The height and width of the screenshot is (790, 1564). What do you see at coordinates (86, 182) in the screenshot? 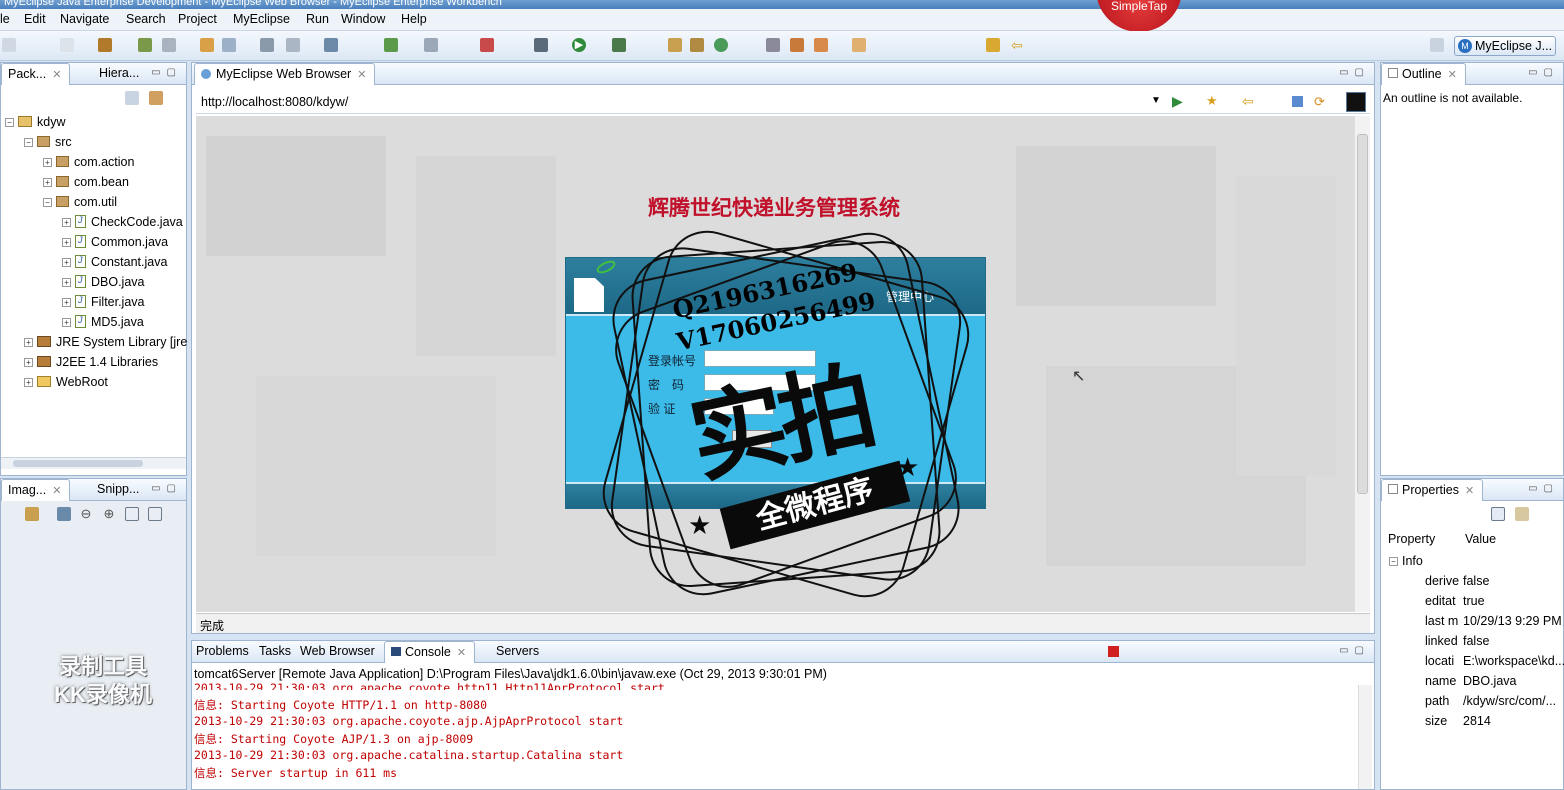
I see `tree-item: + com.bean` at bounding box center [86, 182].